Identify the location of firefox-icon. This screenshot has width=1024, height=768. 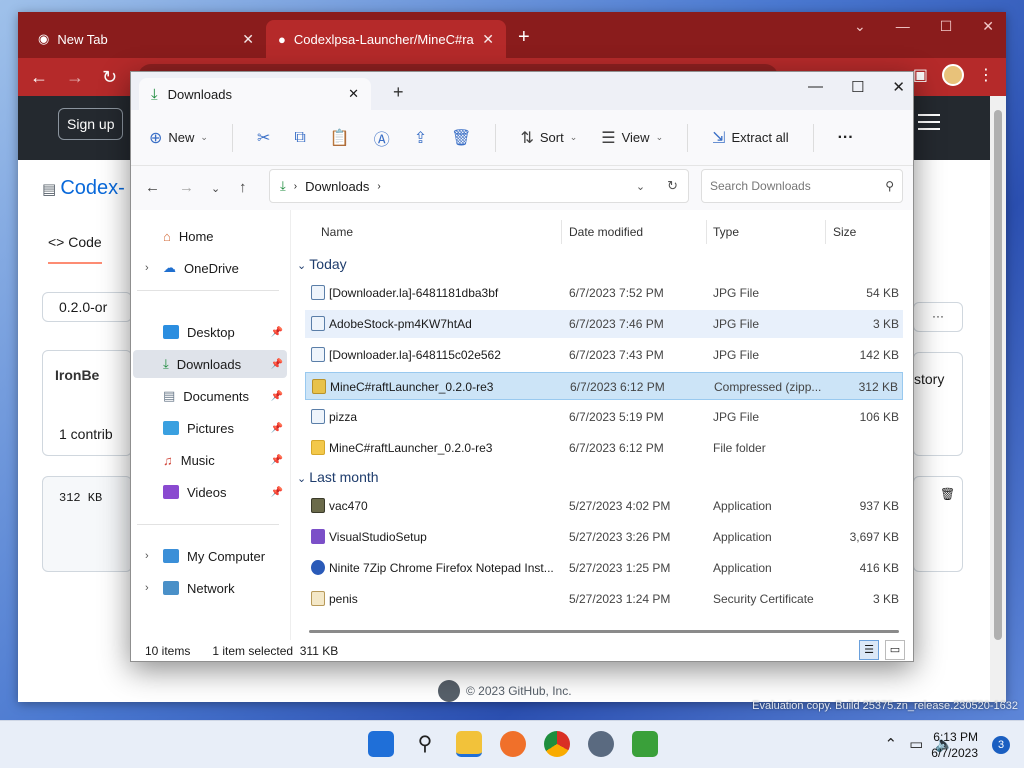
(513, 744).